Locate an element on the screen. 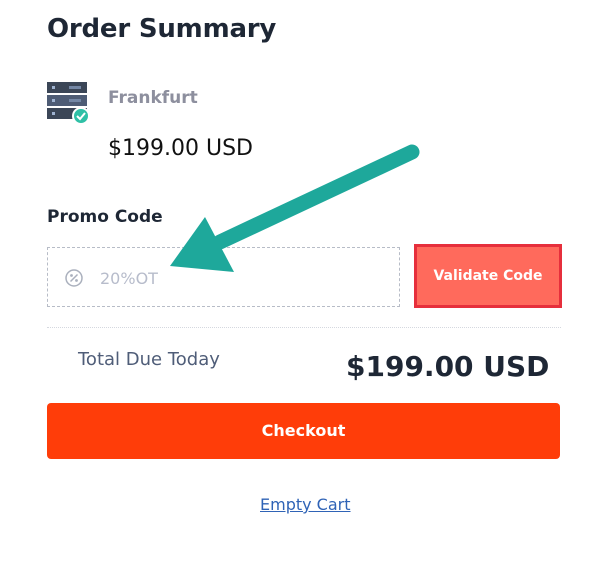  promo-code-field is located at coordinates (223, 277).